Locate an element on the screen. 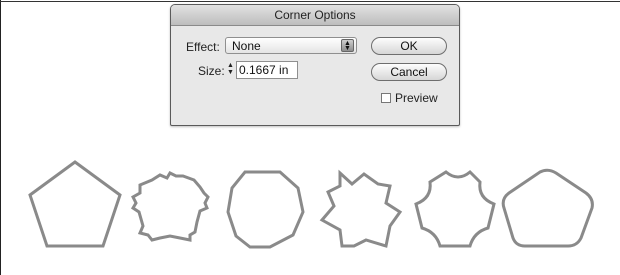  pentagon-bevel-corners is located at coordinates (265, 209).